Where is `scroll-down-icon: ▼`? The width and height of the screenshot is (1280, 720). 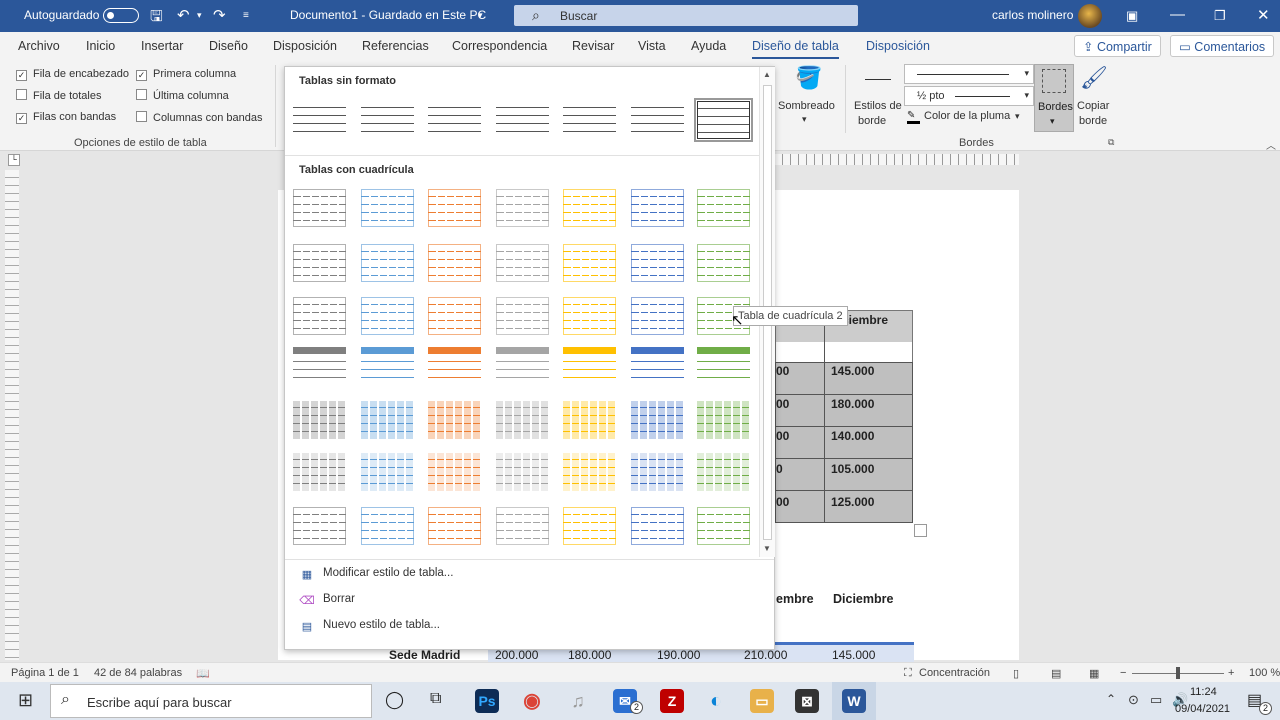 scroll-down-icon: ▼ is located at coordinates (767, 548).